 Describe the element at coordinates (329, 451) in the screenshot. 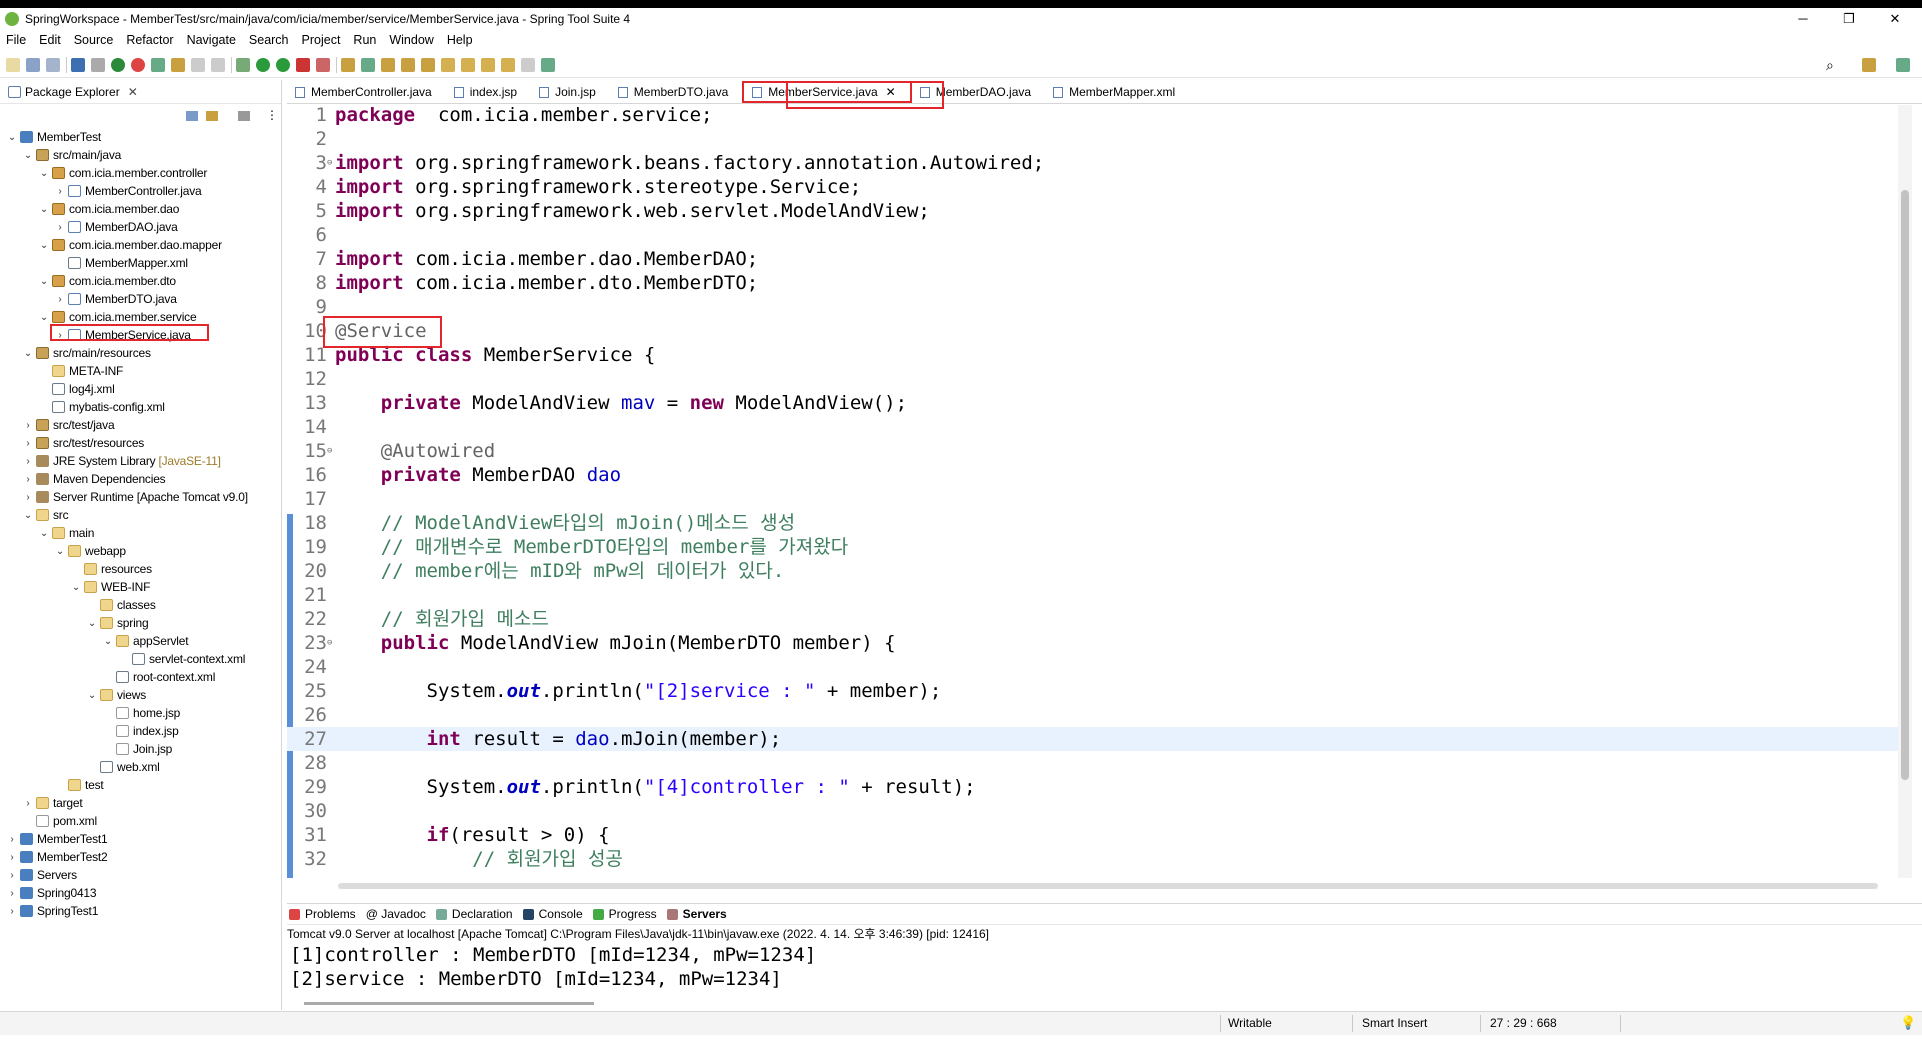

I see `fold-toggle-icon: ⊖` at that location.